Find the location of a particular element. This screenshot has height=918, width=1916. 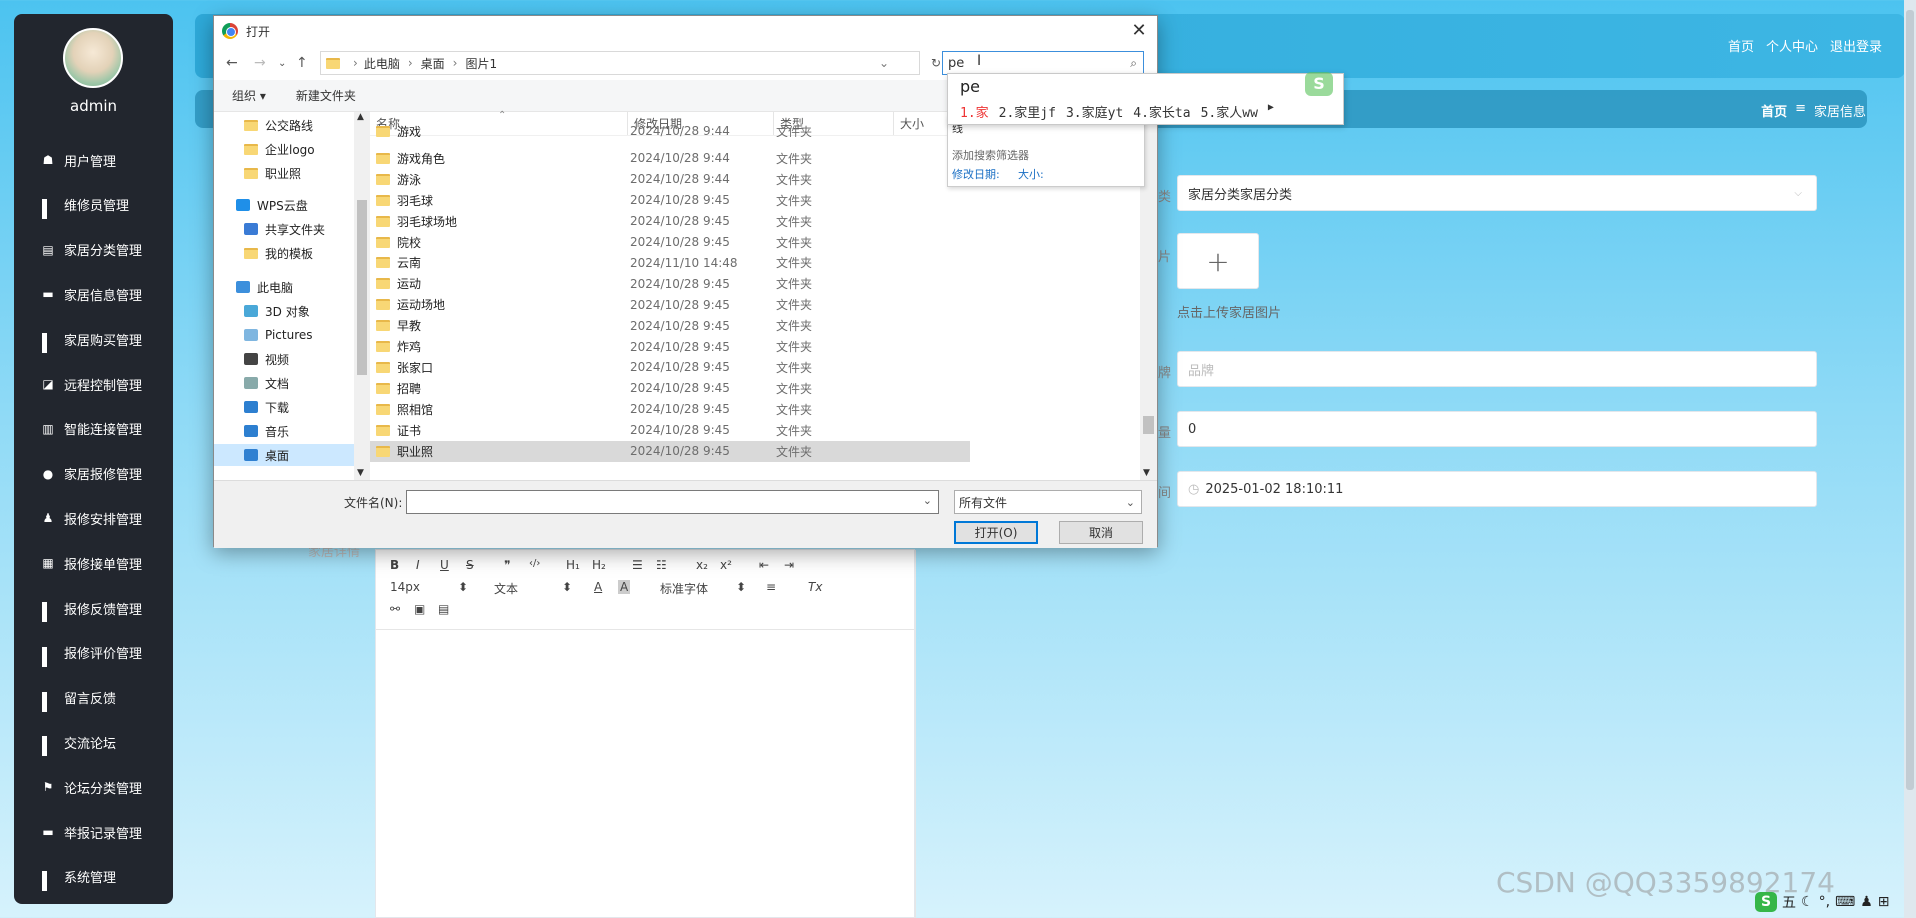

font-color-icon: A is located at coordinates (598, 587).